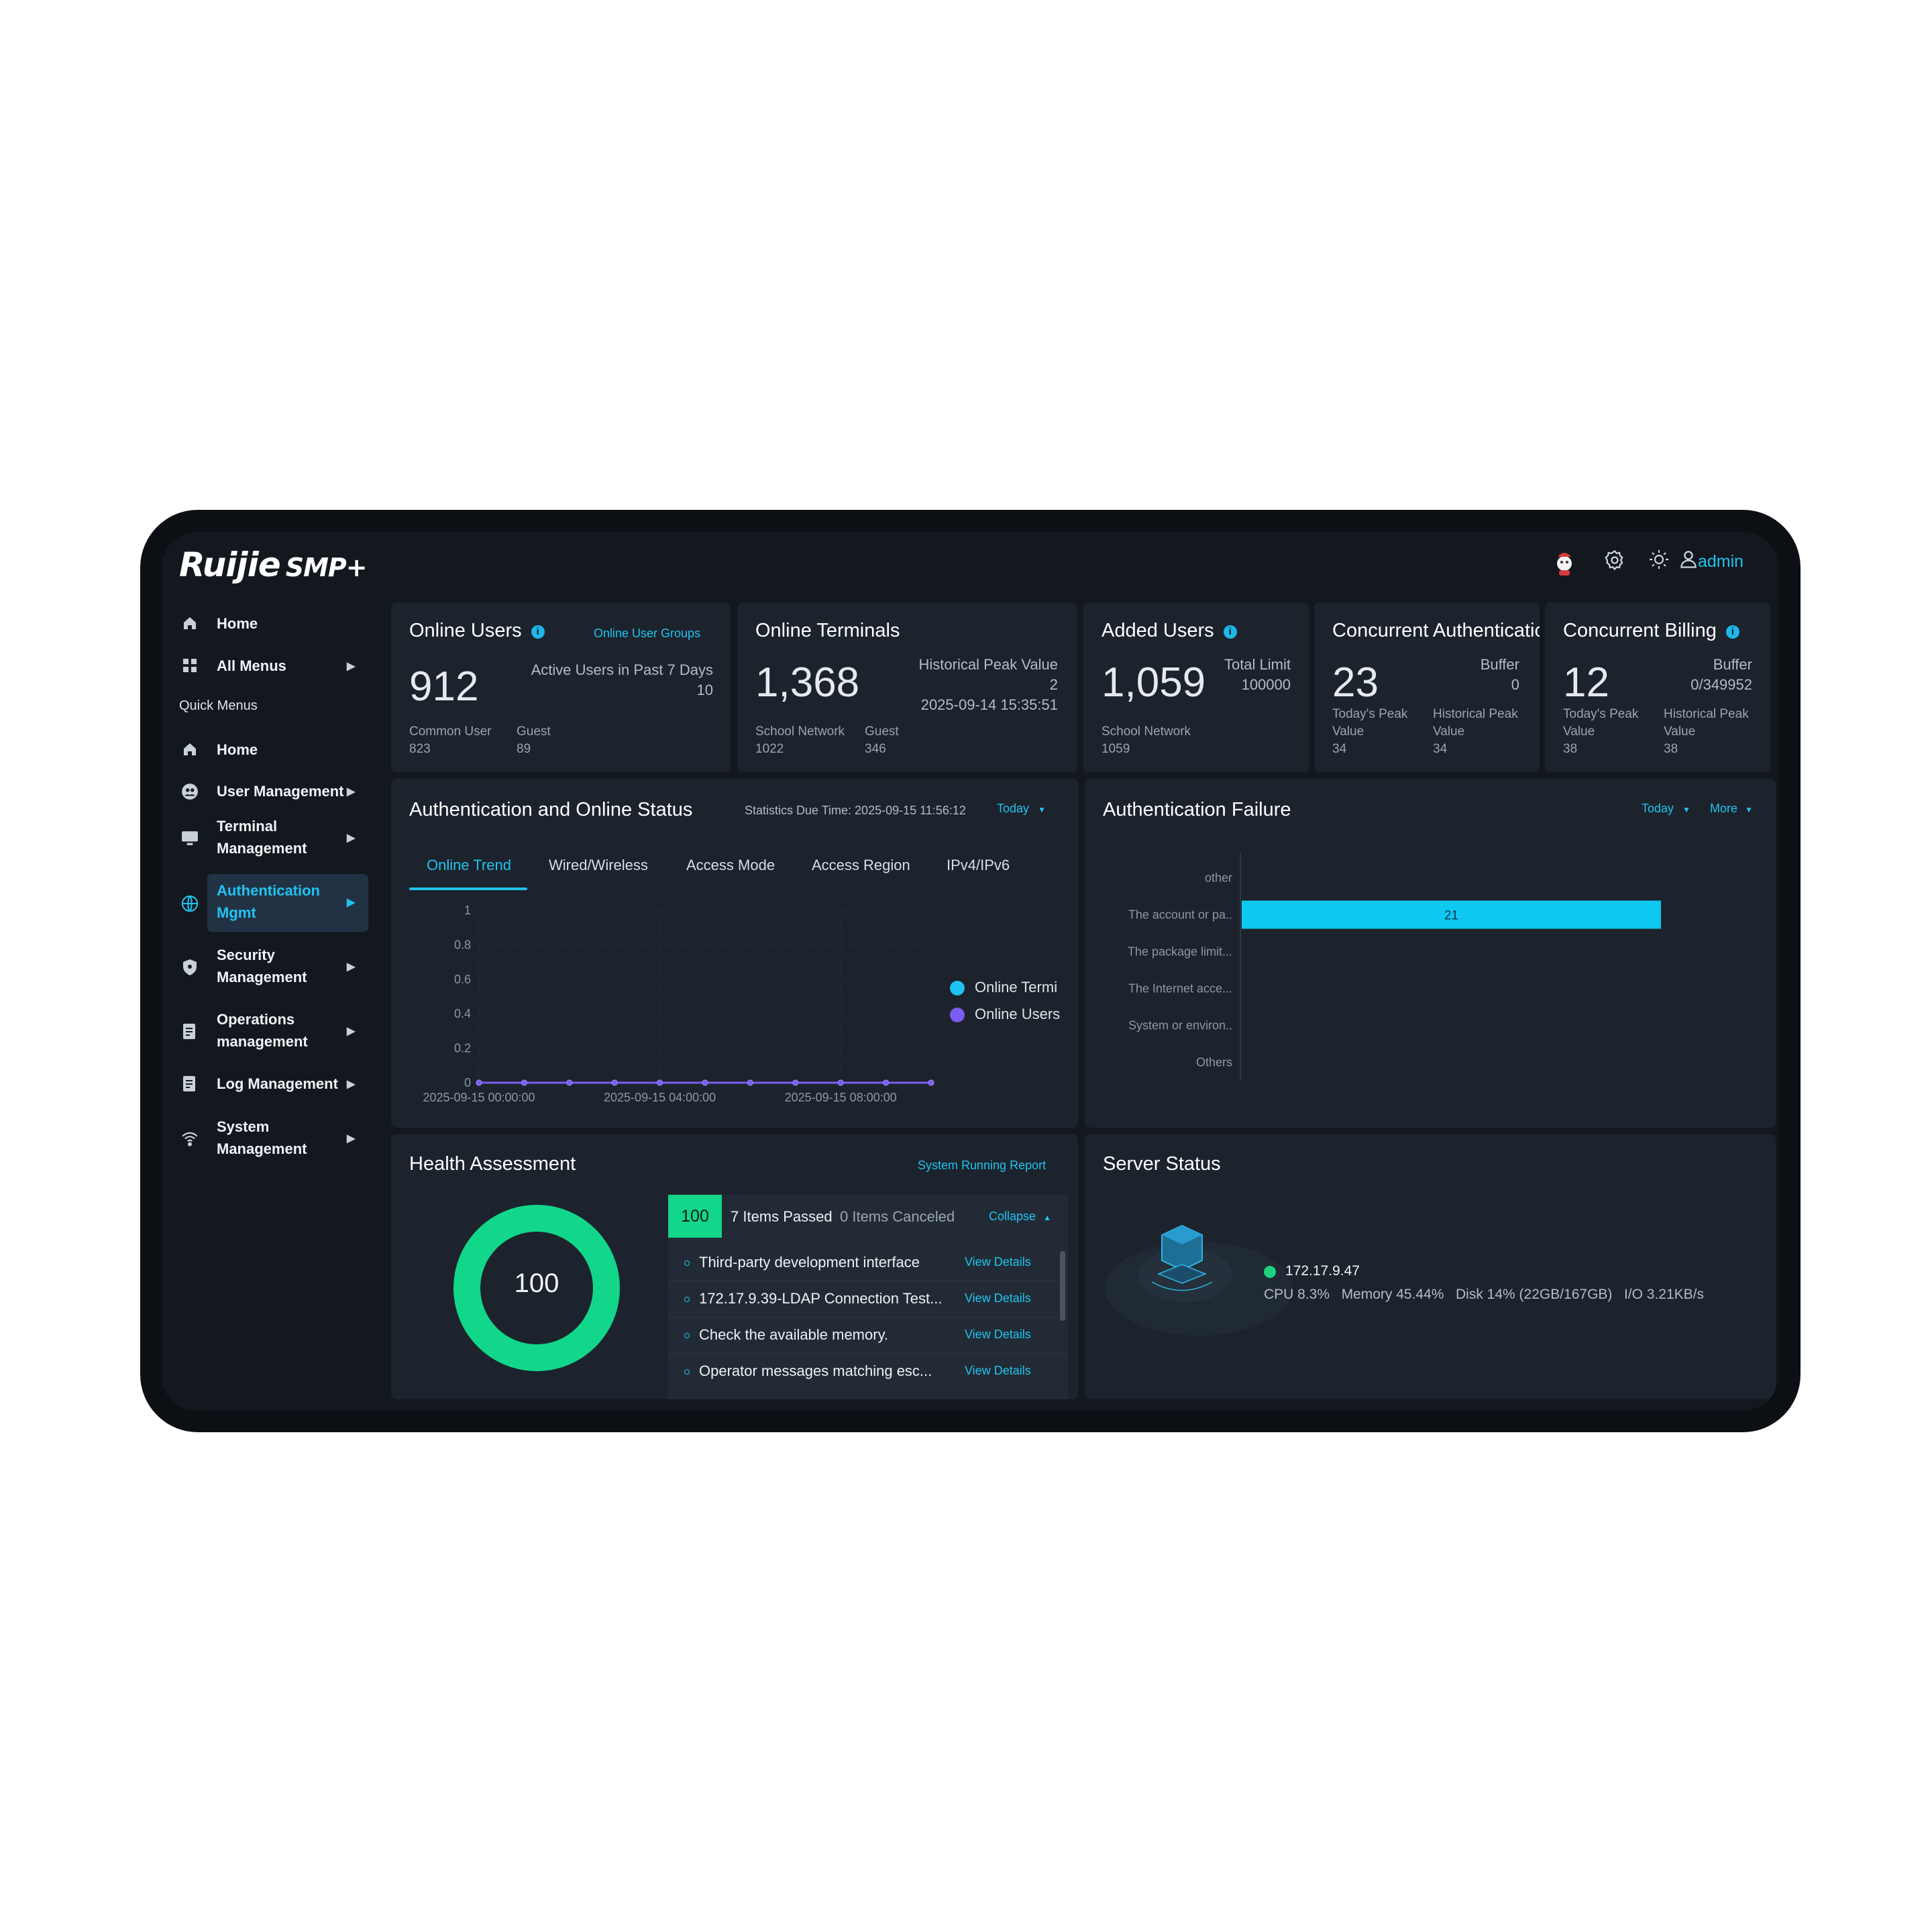 The width and height of the screenshot is (1932, 1932). What do you see at coordinates (1154, 682) in the screenshot?
I see `added-users-value: 1,059` at bounding box center [1154, 682].